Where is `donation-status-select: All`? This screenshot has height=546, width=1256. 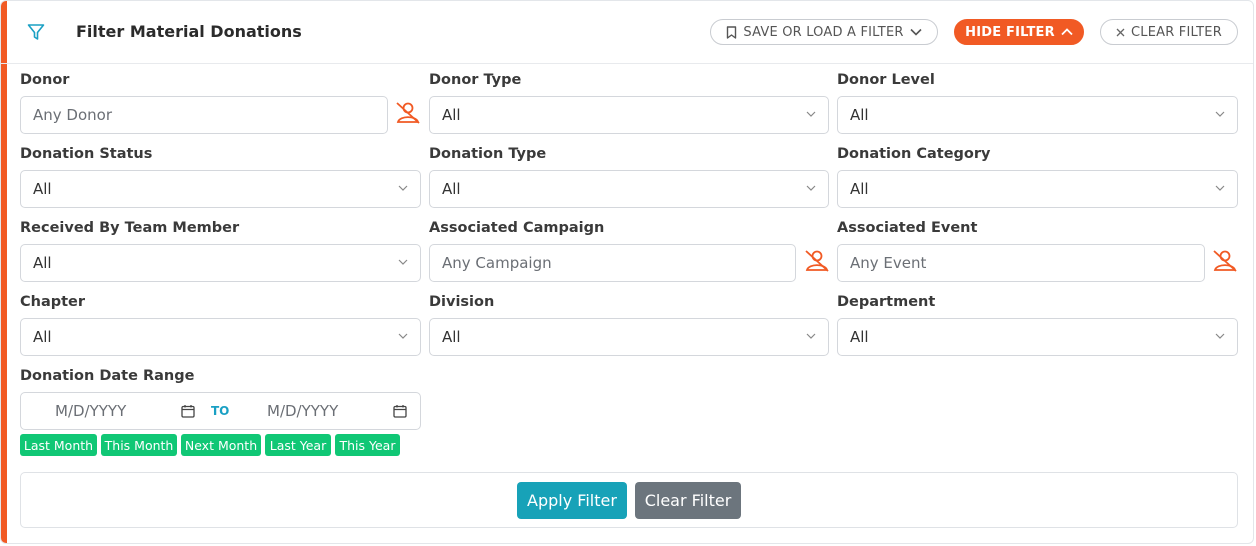
donation-status-select: All is located at coordinates (220, 189).